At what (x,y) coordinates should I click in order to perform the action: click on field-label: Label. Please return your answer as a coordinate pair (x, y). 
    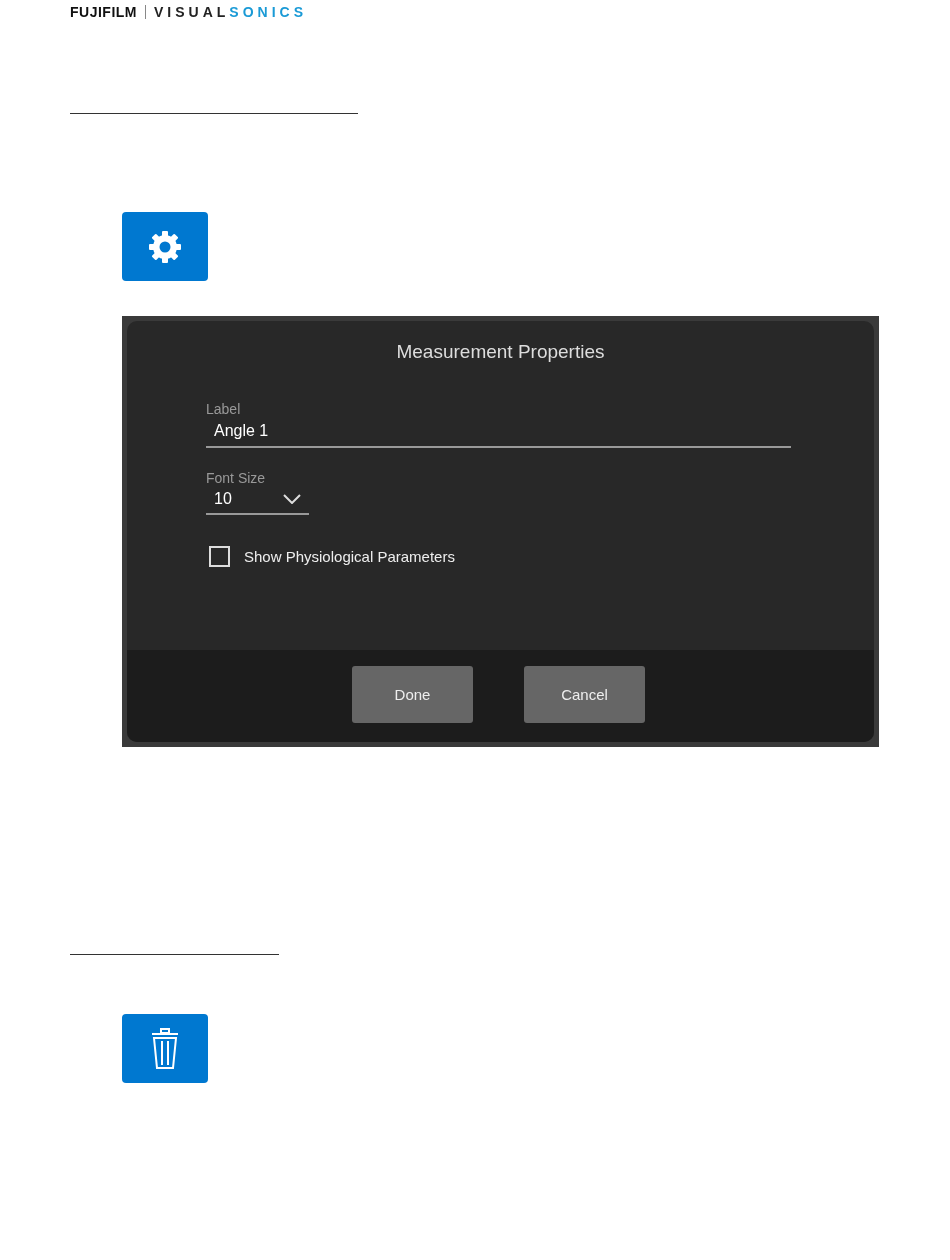
    Looking at the image, I should click on (224, 409).